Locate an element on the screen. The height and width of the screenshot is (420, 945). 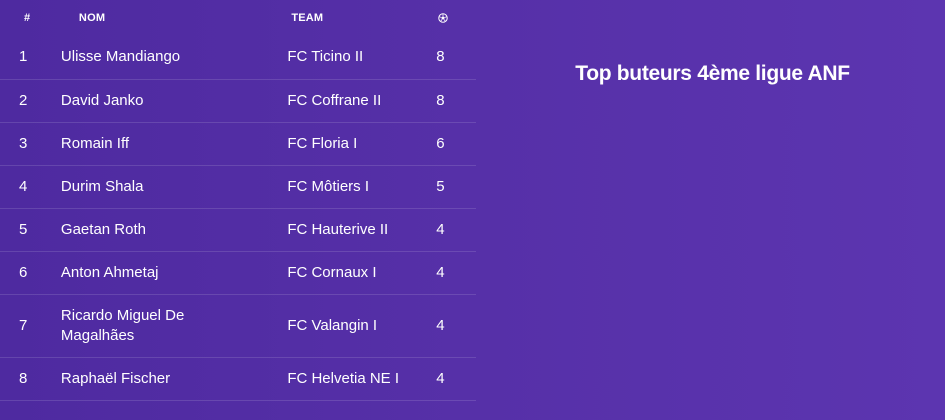
team-cell: FC Coffrane II is located at coordinates (356, 101).